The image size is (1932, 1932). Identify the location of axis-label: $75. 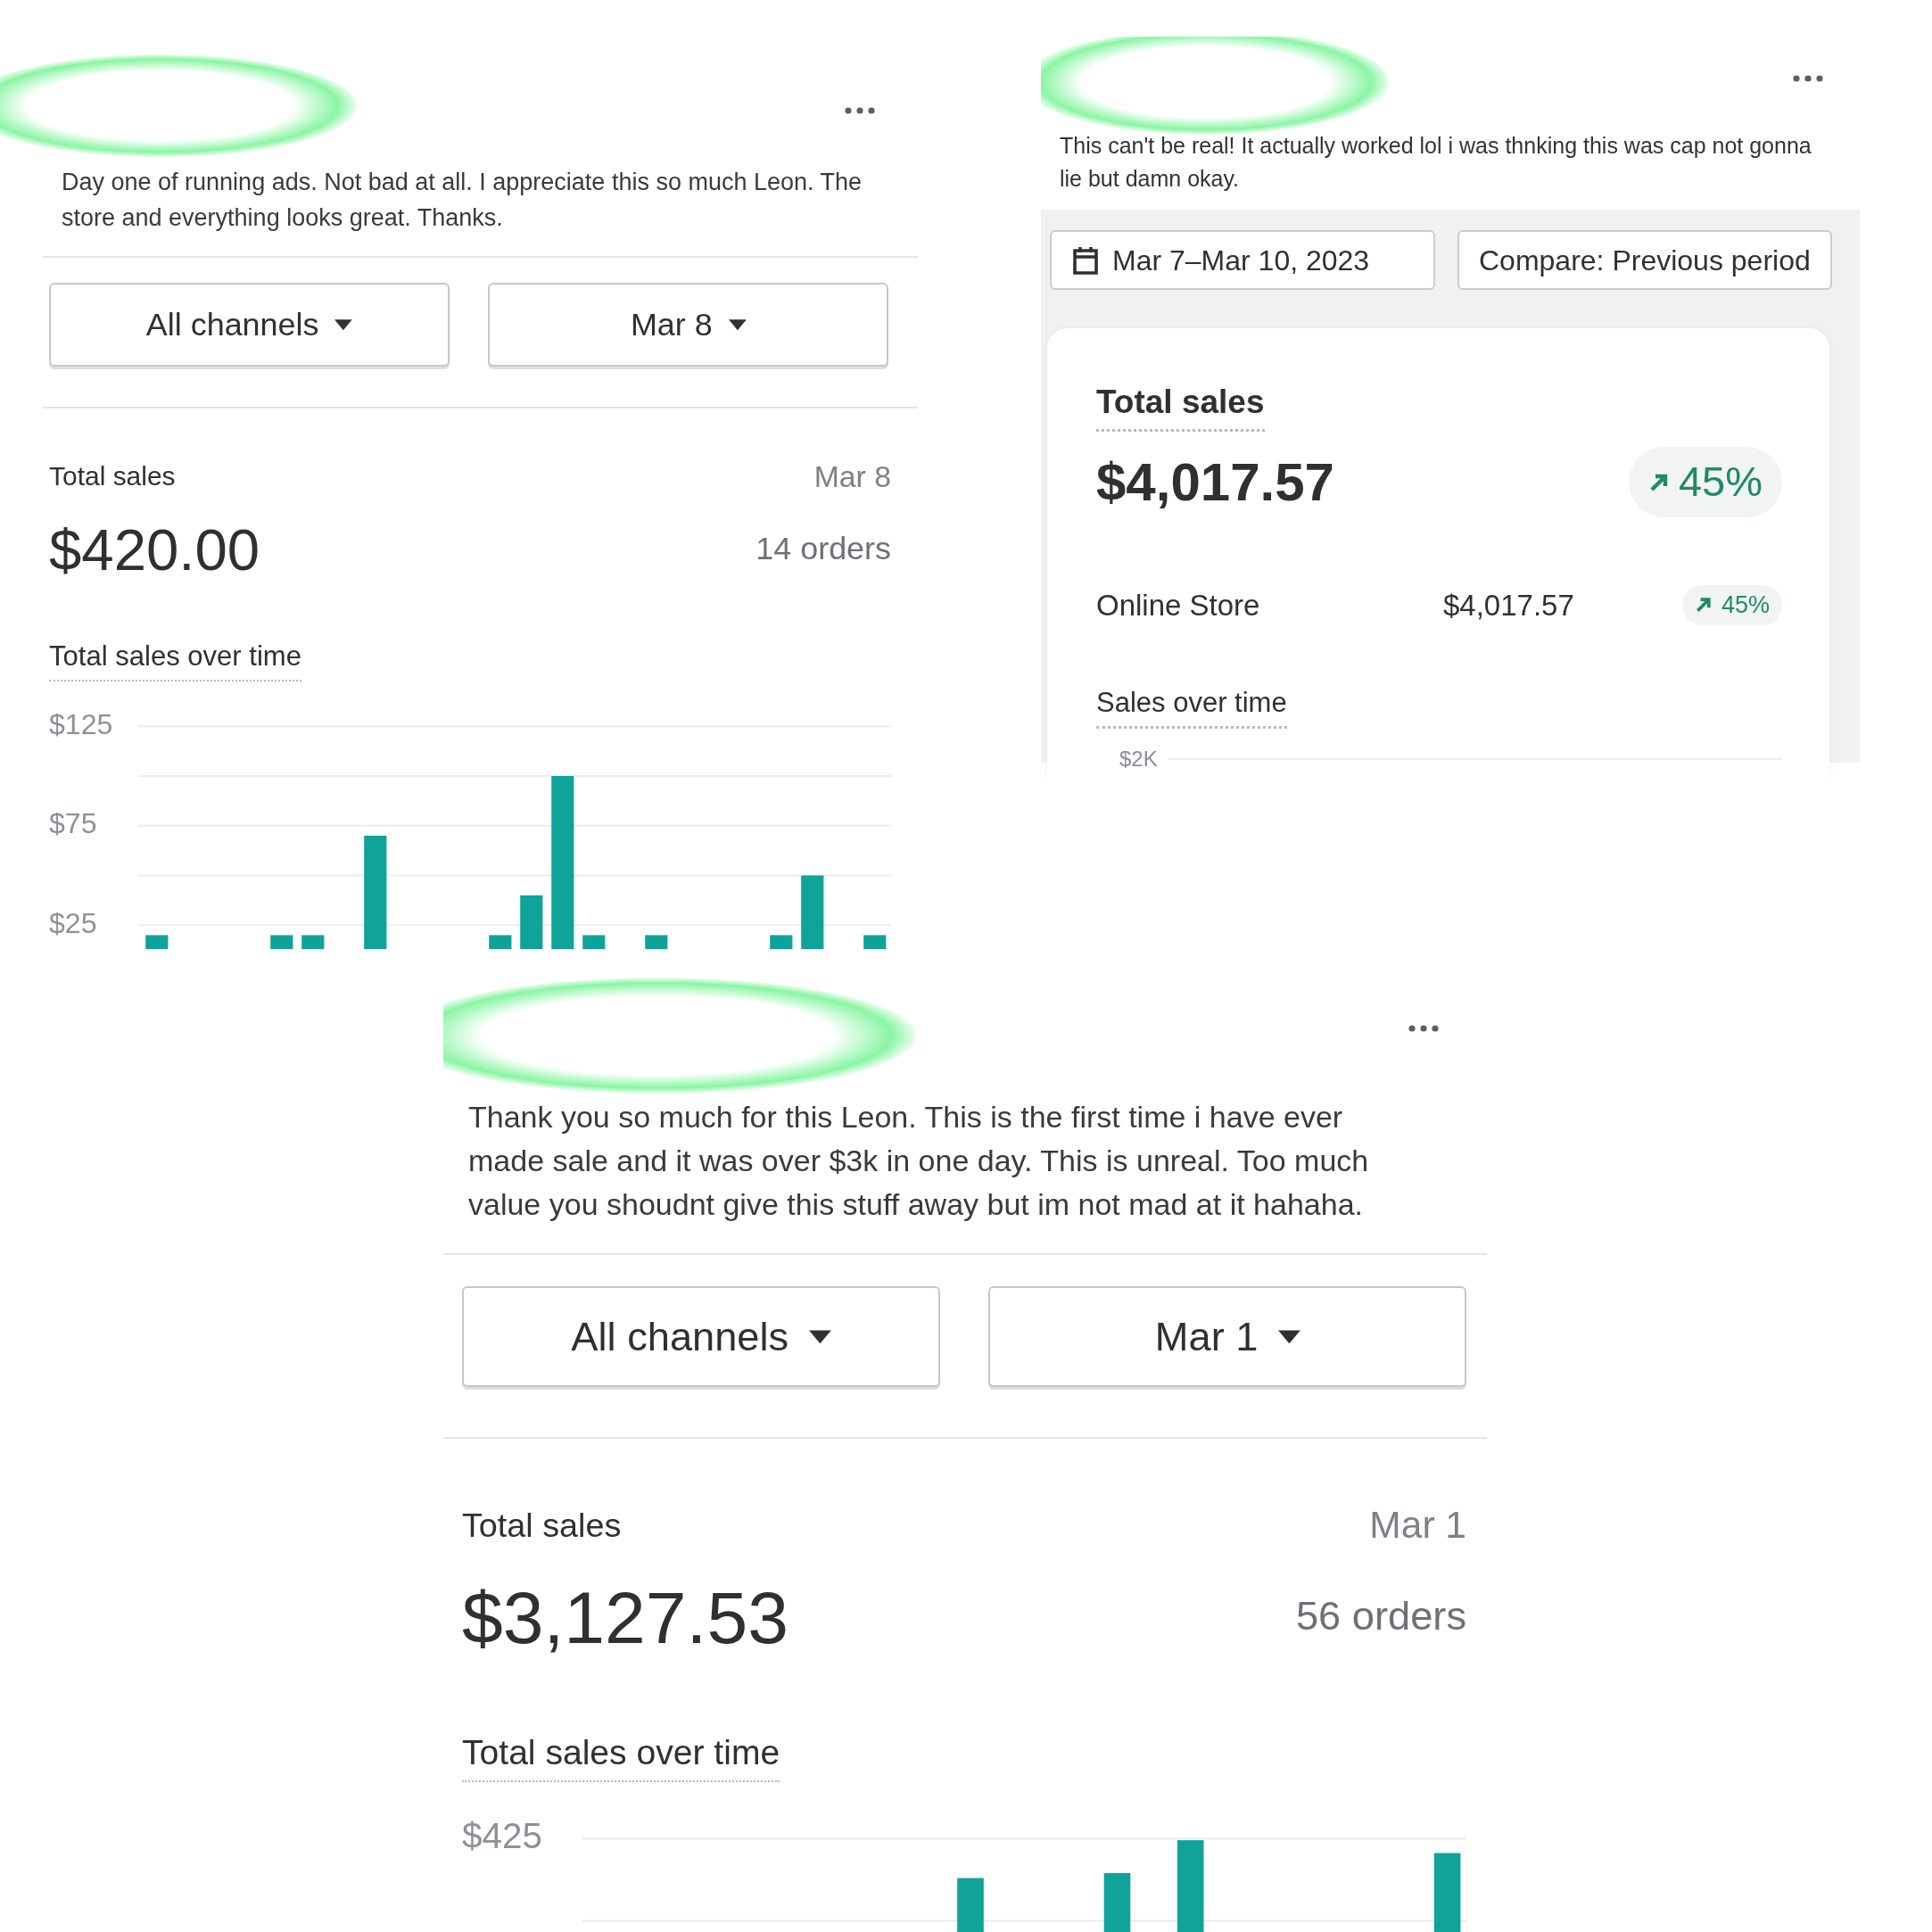
(73, 823).